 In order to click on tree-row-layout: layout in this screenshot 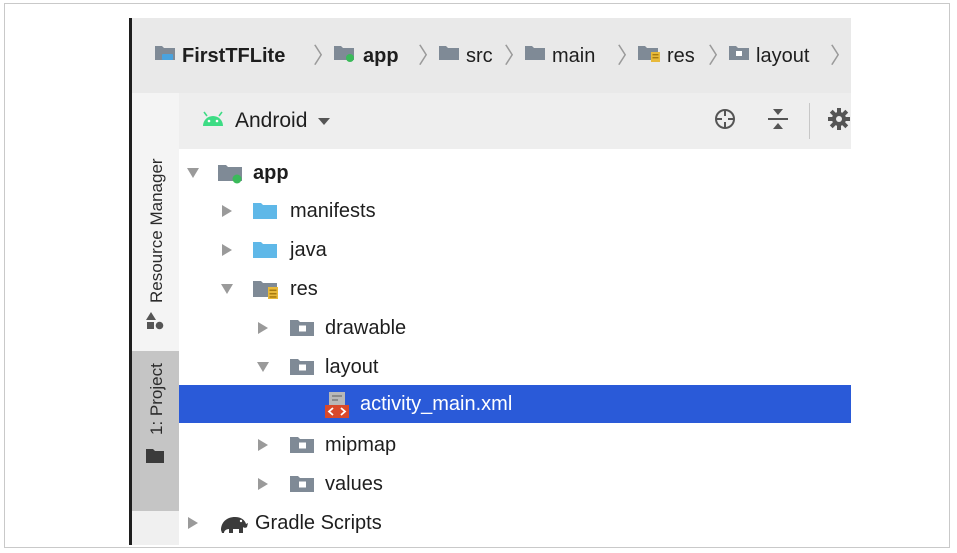, I will do `click(515, 367)`.